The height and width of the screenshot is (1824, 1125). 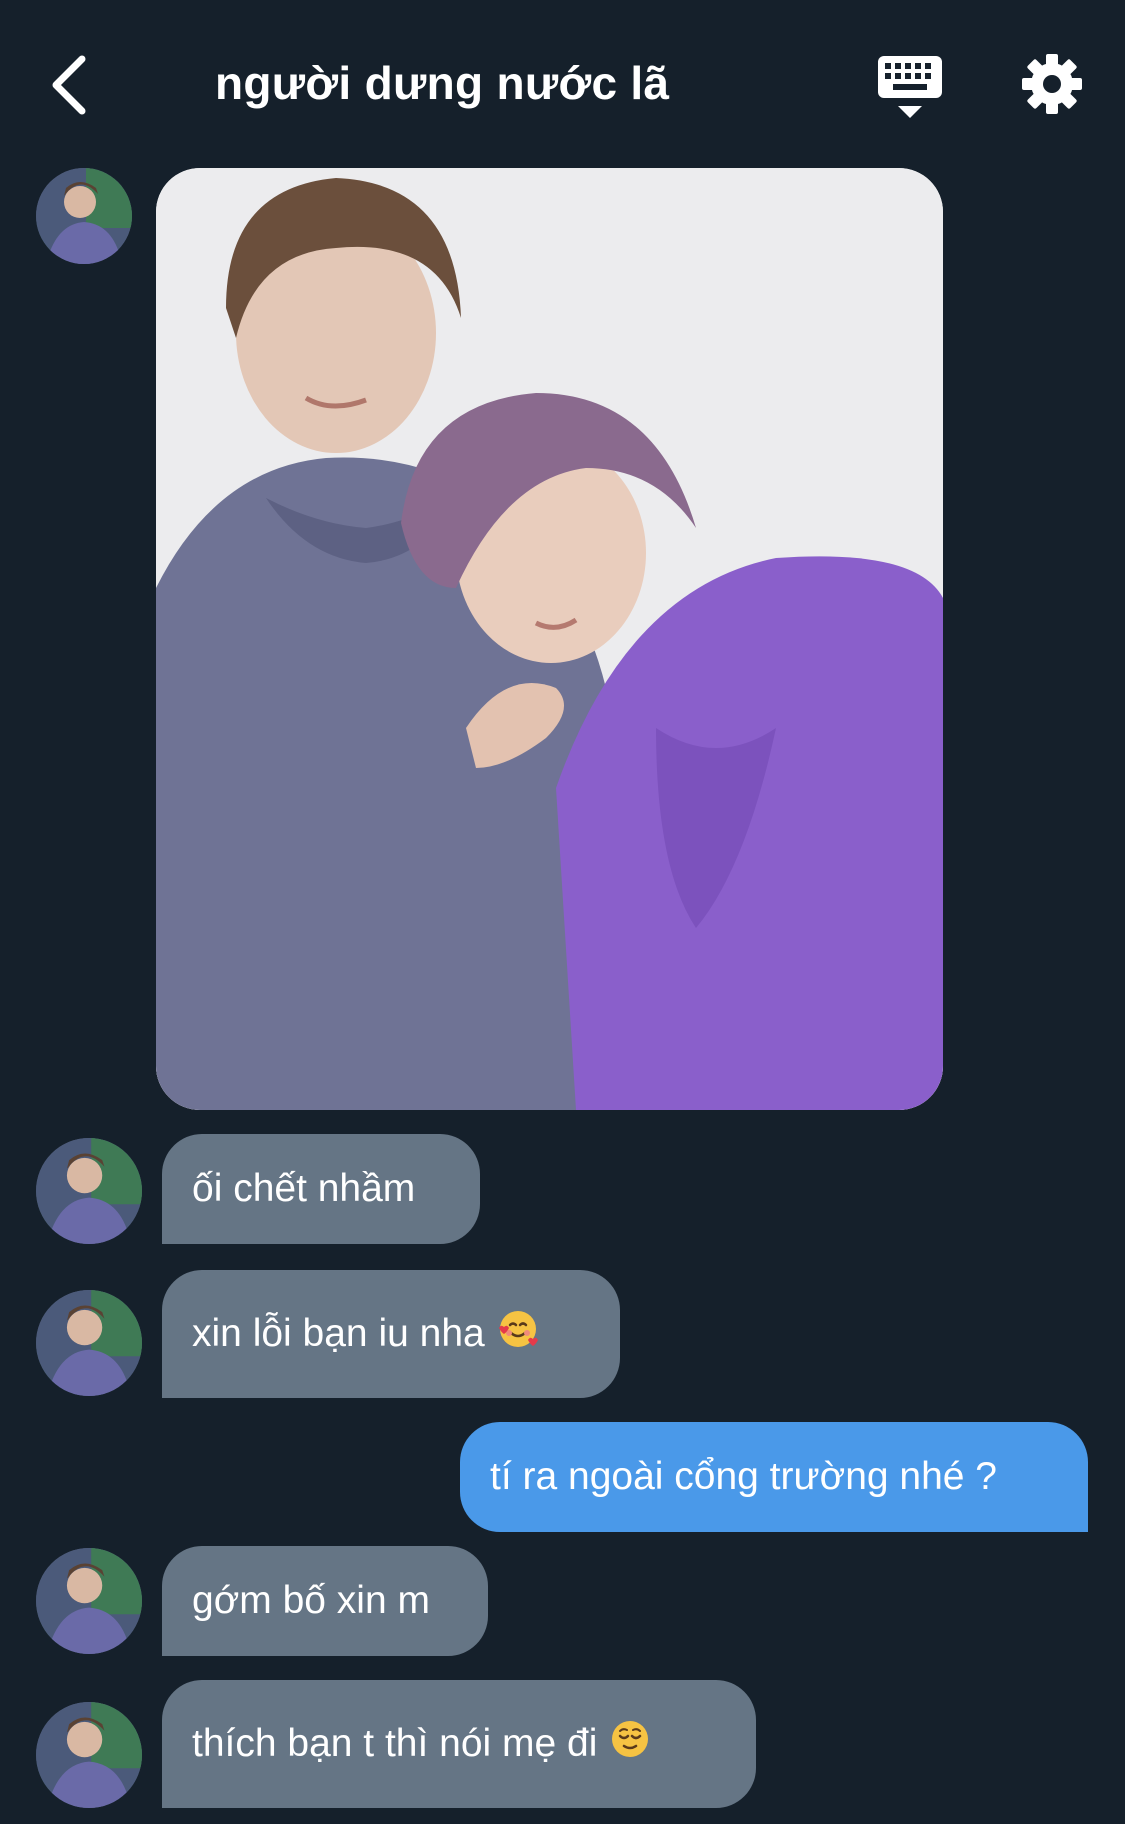 I want to click on gear-icon, so click(x=1052, y=84).